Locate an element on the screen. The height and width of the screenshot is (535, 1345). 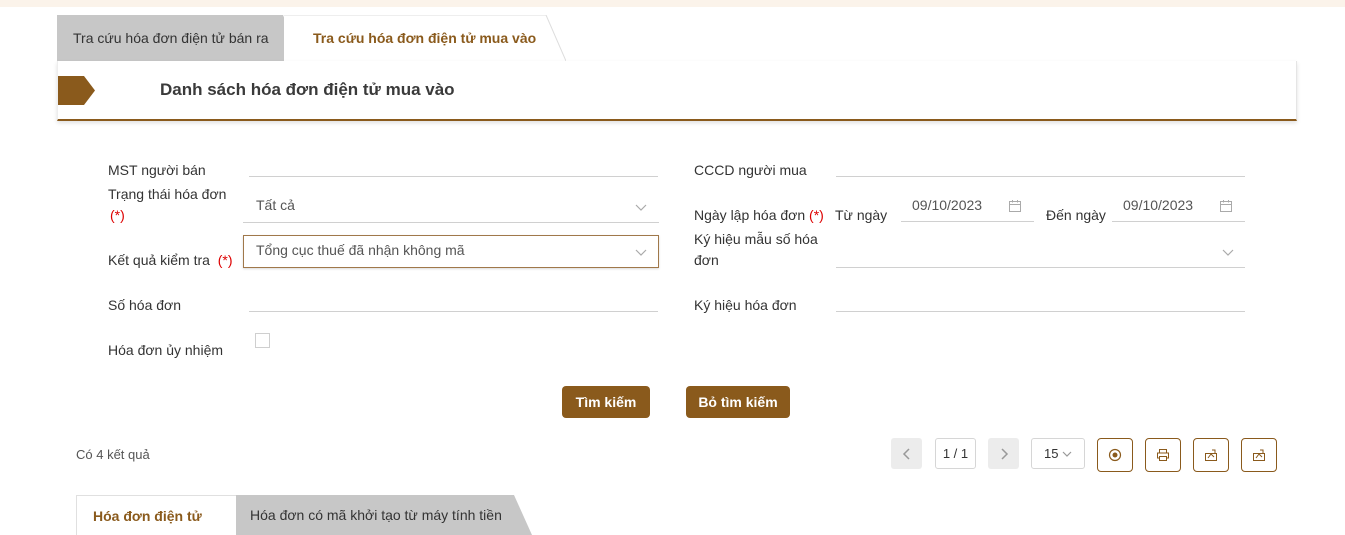
section-arrow-icon is located at coordinates (76, 90).